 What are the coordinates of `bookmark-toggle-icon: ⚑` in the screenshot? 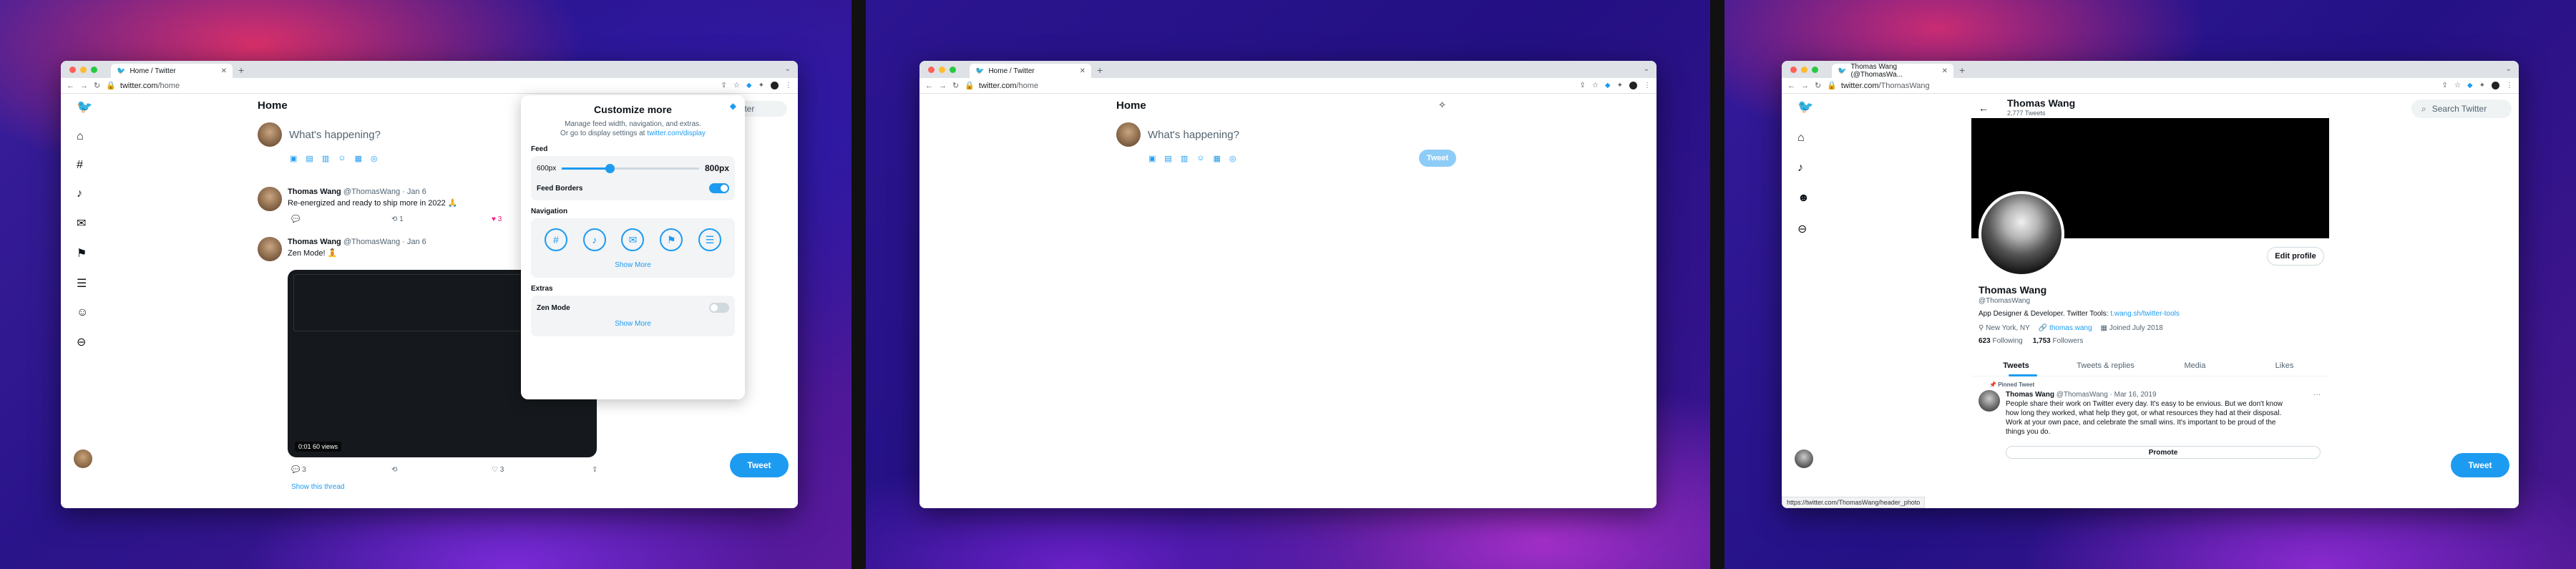 It's located at (671, 239).